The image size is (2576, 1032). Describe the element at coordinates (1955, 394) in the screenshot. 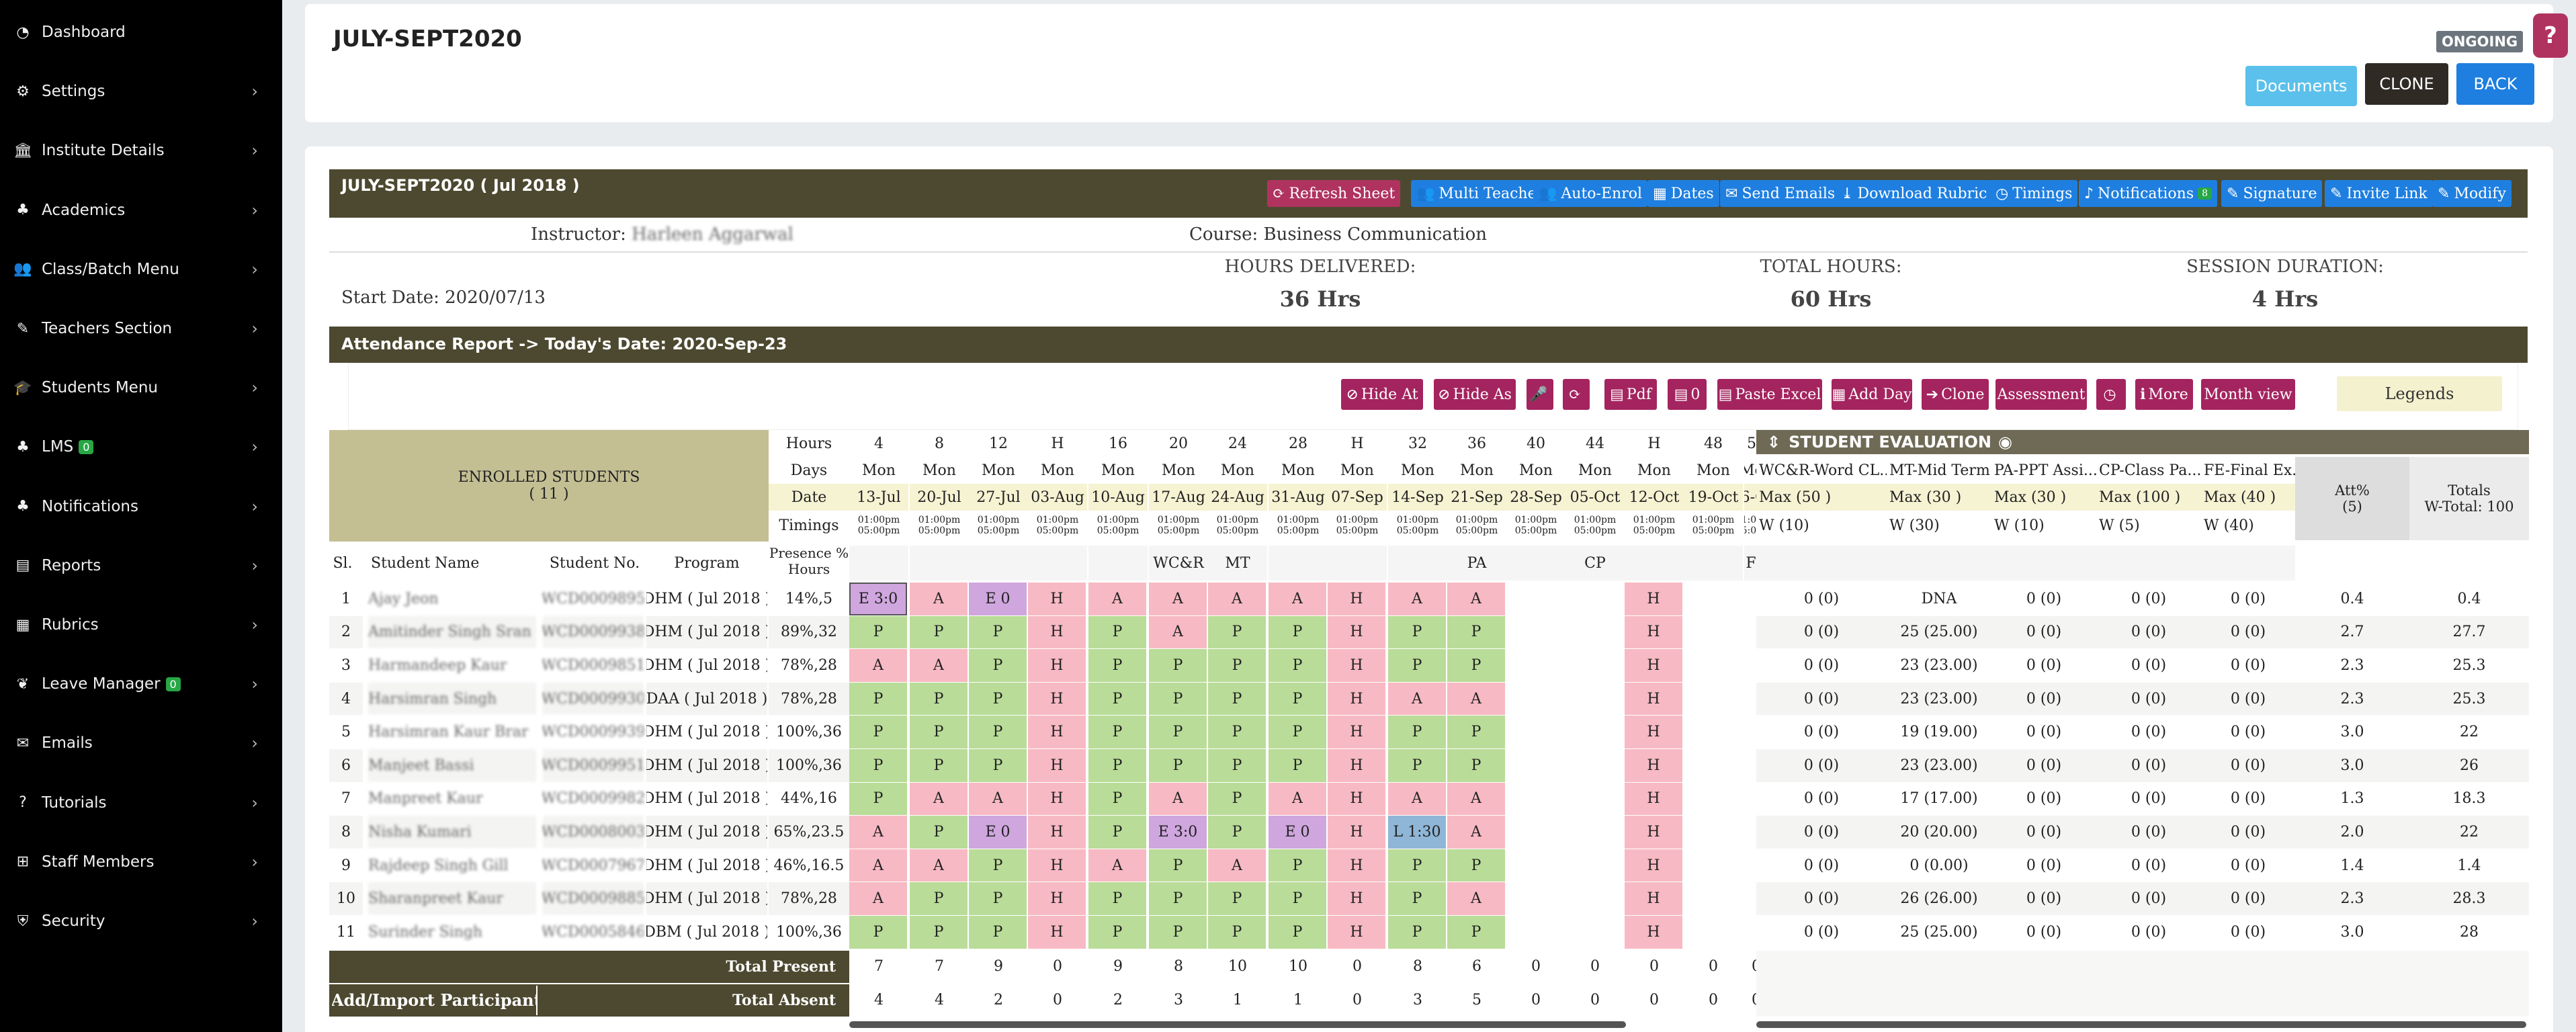

I see `clone-button: ➔ Clone` at that location.